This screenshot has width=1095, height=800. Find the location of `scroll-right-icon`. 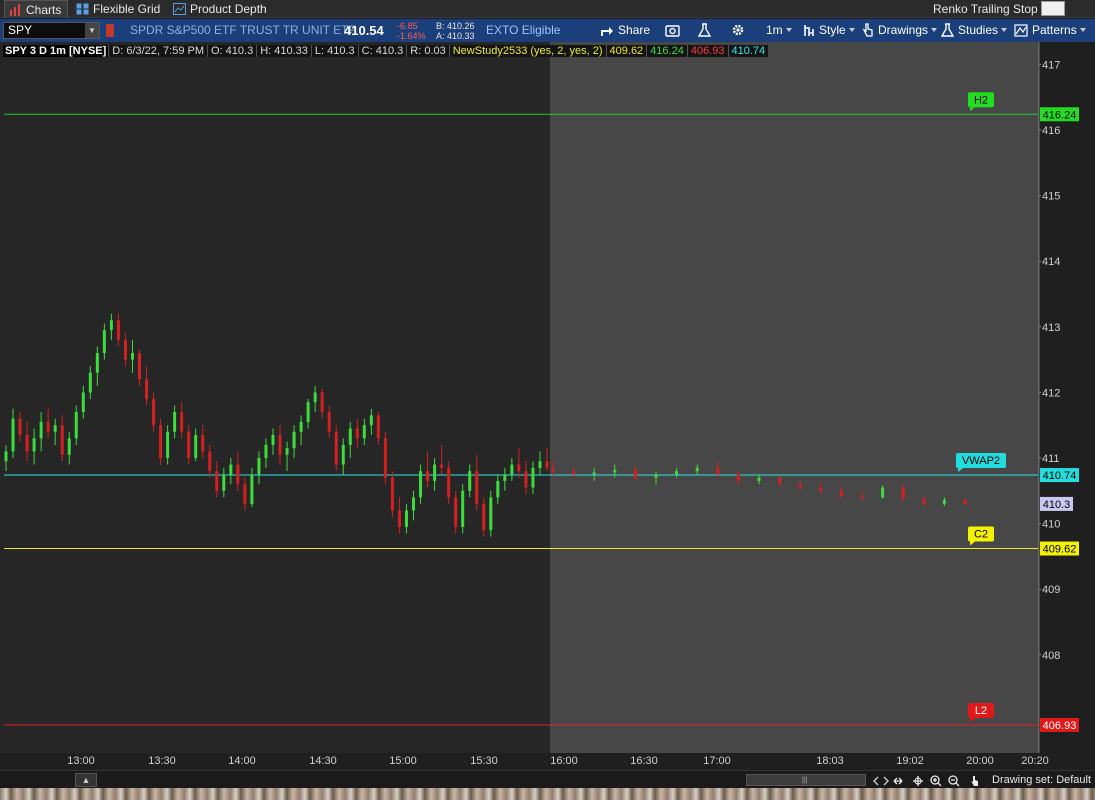

scroll-right-icon is located at coordinates (886, 781).